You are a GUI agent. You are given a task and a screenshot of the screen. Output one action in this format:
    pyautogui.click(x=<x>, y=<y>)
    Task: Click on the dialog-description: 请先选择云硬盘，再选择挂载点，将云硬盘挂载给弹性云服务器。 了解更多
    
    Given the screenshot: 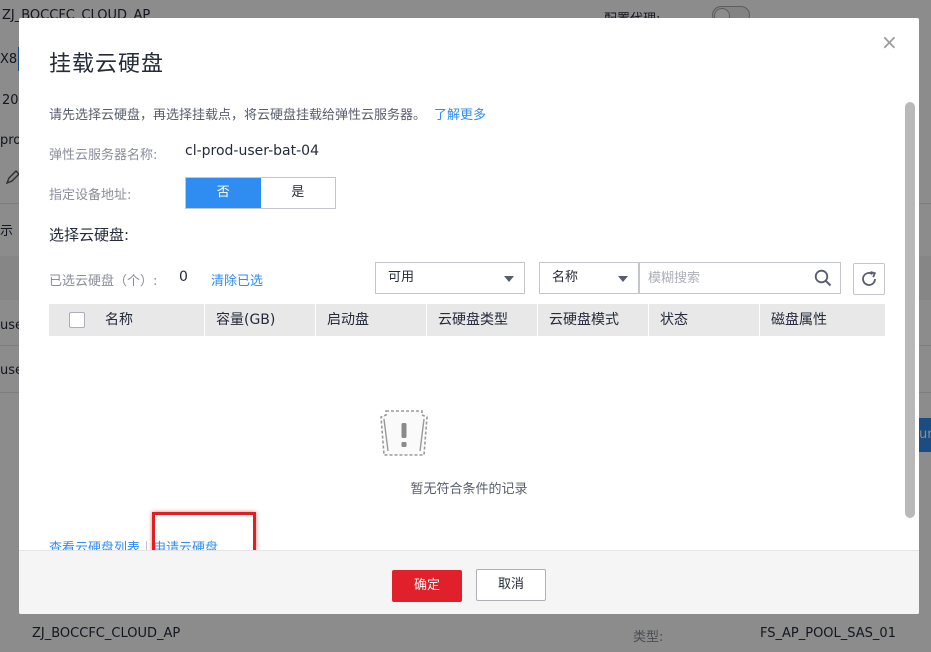 What is the action you would take?
    pyautogui.click(x=267, y=113)
    